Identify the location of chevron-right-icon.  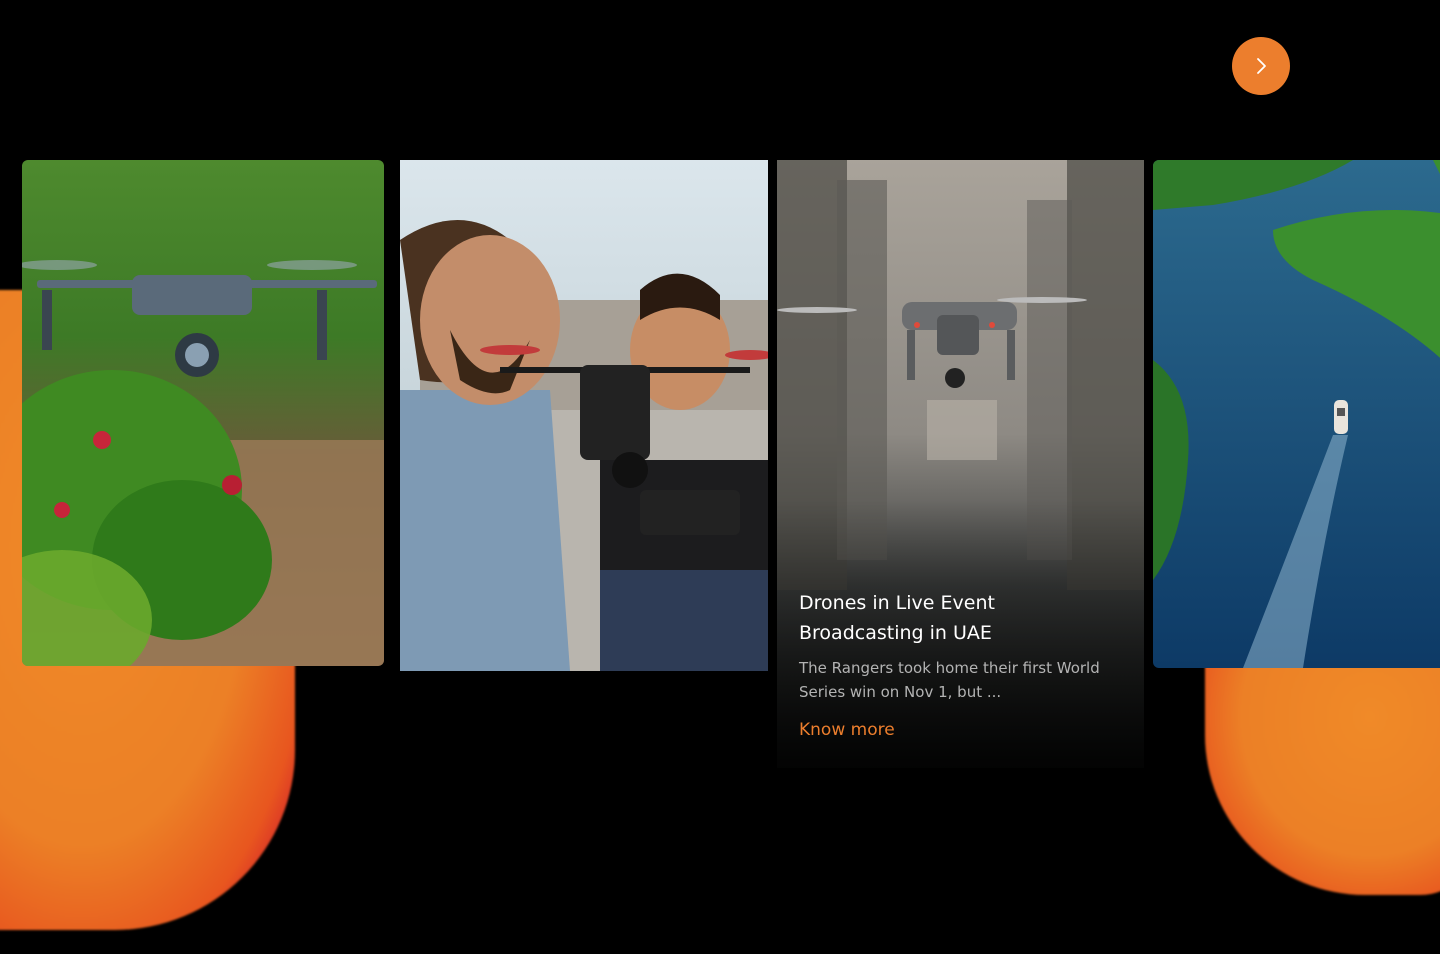
(1261, 66).